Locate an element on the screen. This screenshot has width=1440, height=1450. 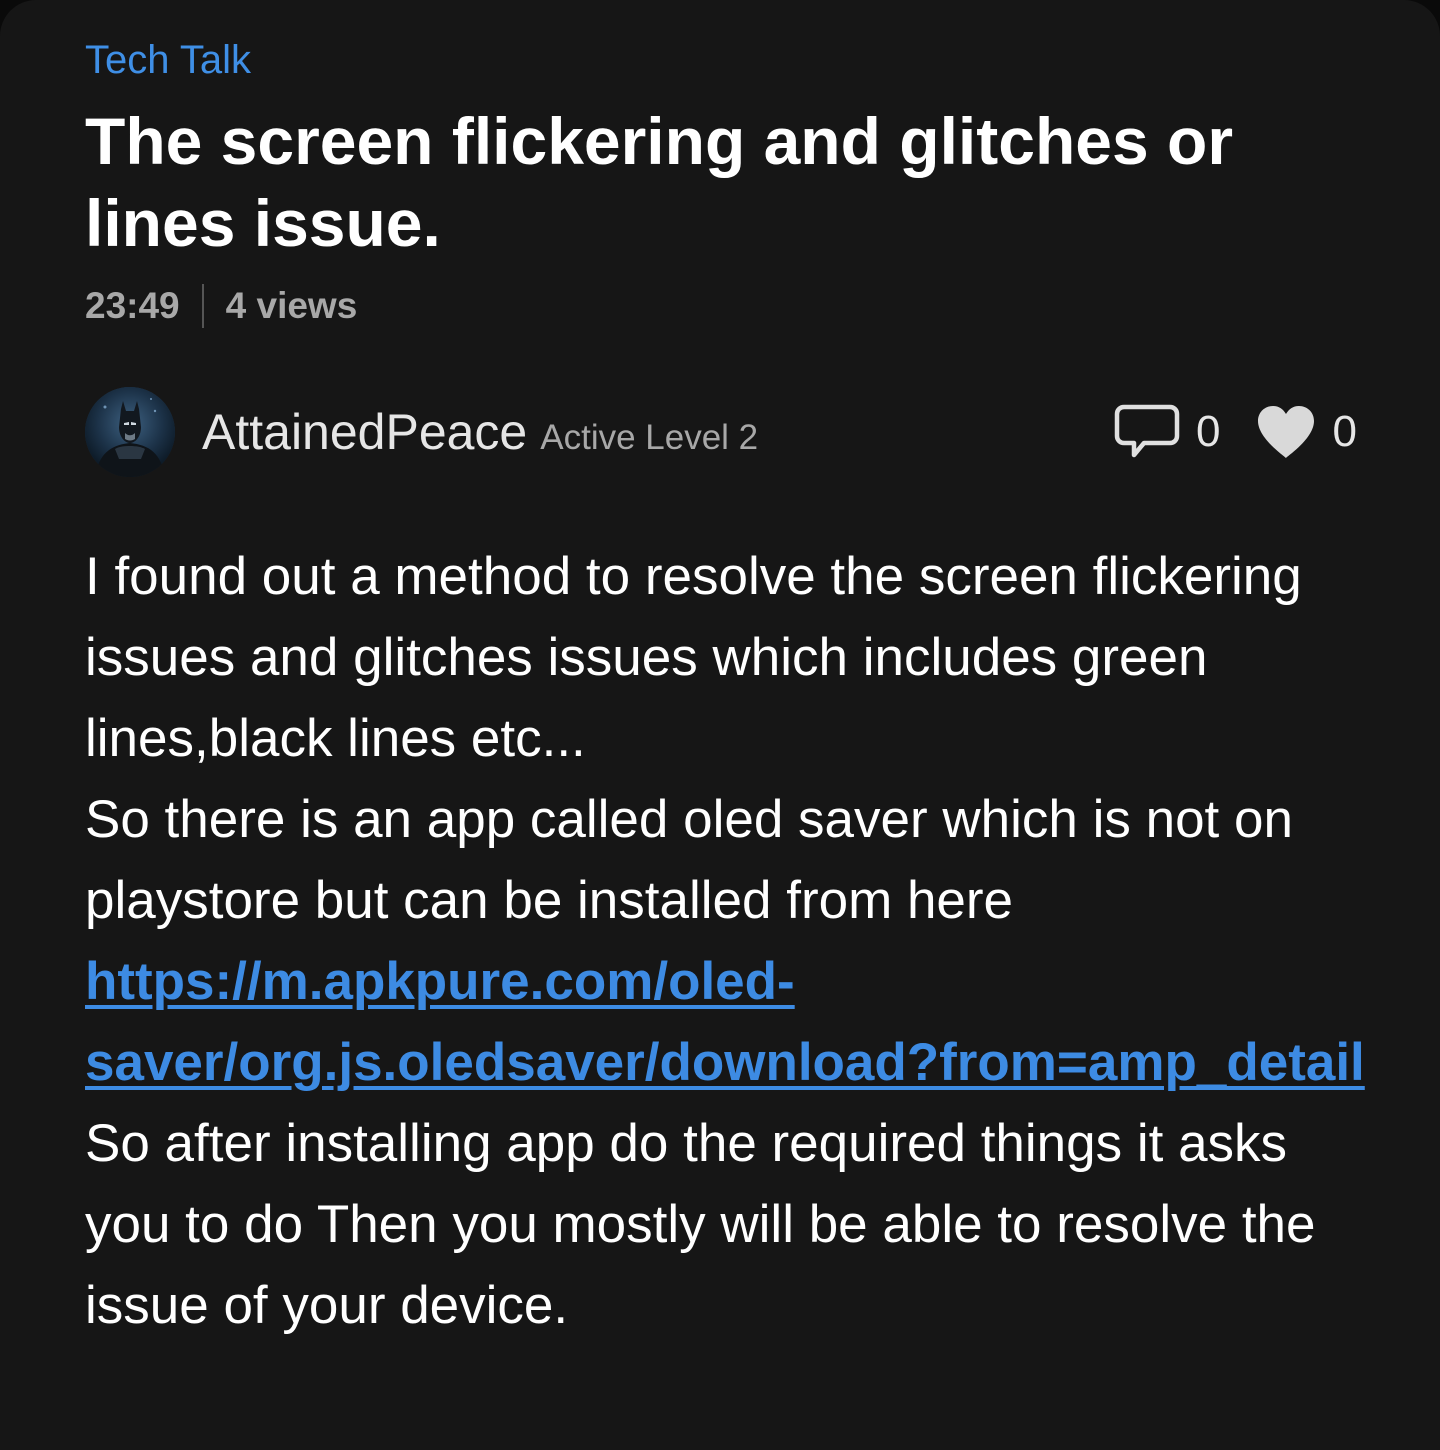
post-views: 4 views is located at coordinates (291, 305).